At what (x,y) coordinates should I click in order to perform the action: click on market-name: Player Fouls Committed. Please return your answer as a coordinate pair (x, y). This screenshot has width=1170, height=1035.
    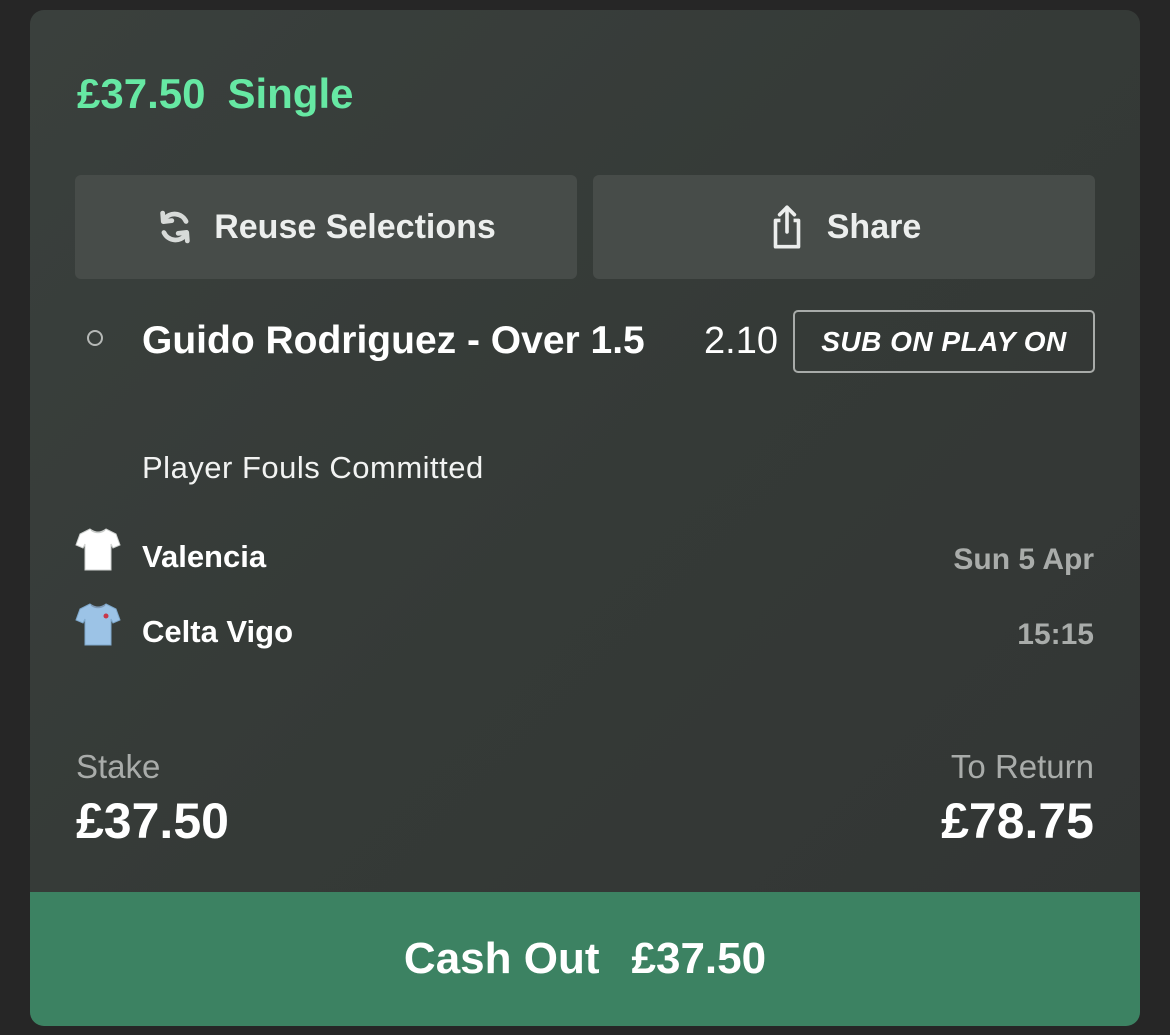
    Looking at the image, I should click on (313, 467).